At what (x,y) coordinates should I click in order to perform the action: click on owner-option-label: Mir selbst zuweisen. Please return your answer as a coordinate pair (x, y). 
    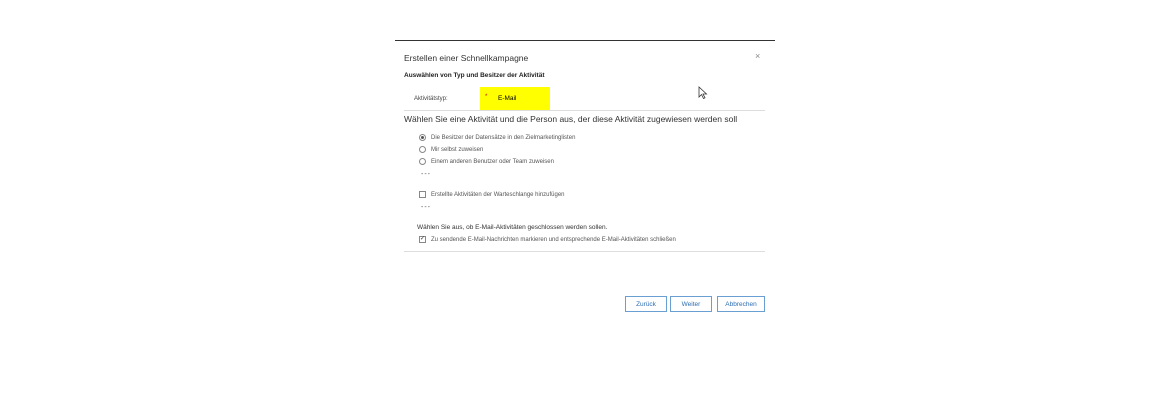
    Looking at the image, I should click on (457, 149).